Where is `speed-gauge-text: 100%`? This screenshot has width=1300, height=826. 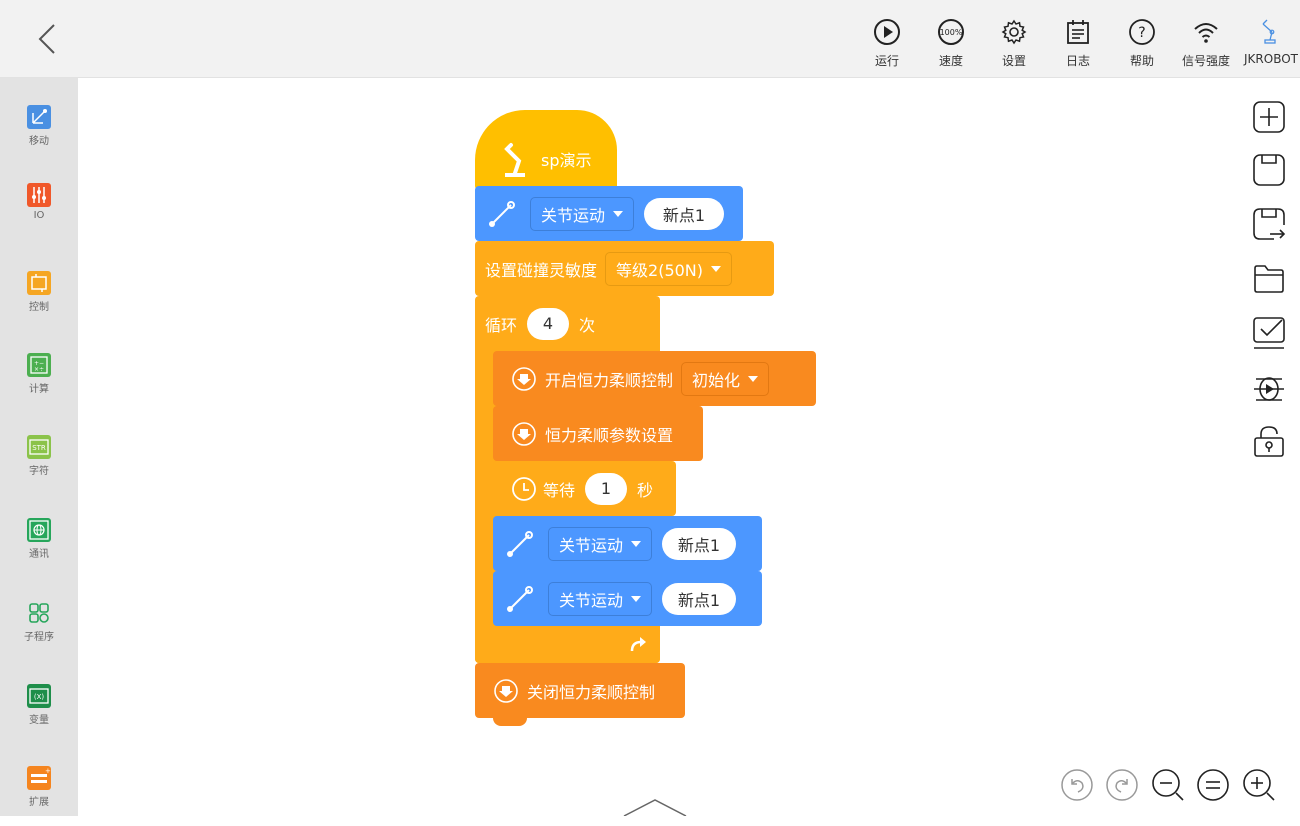
speed-gauge-text: 100% is located at coordinates (951, 32).